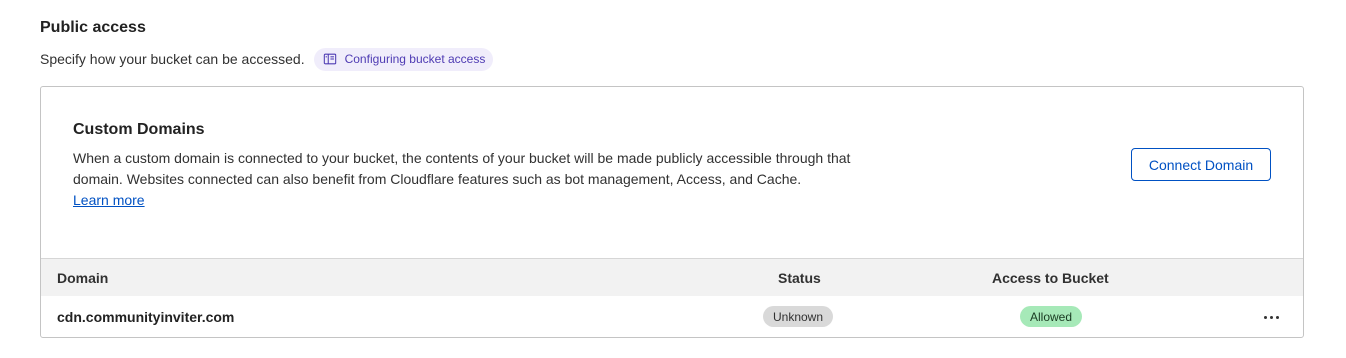  I want to click on more-horizontal-icon, so click(1271, 317).